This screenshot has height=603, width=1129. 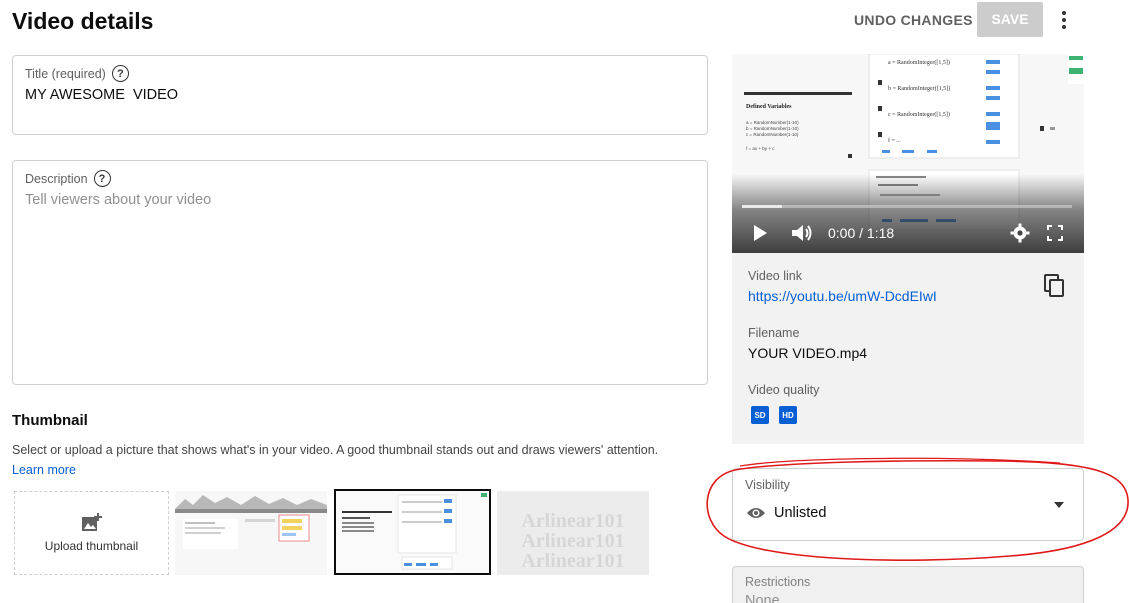 I want to click on fullscreen-icon, so click(x=1055, y=233).